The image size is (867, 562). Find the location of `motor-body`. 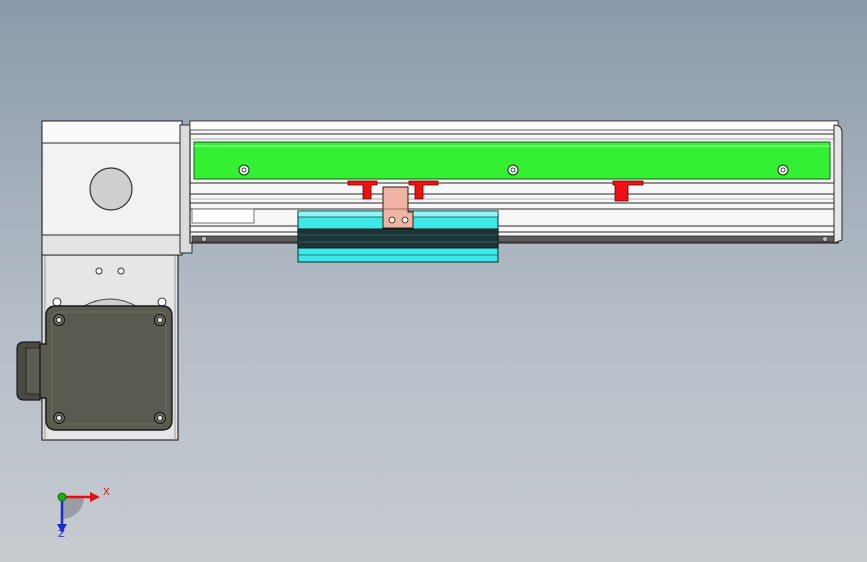

motor-body is located at coordinates (94, 368).